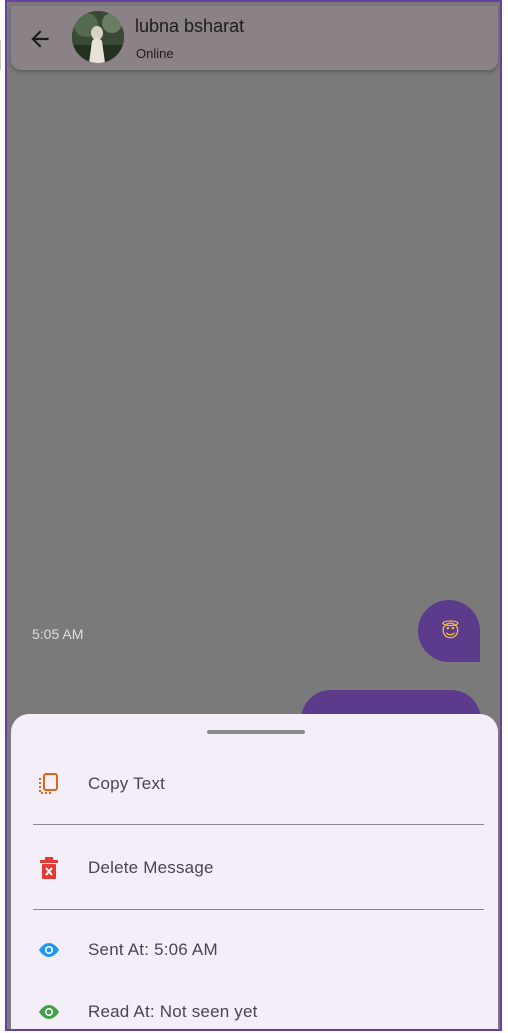 The width and height of the screenshot is (508, 1033). What do you see at coordinates (173, 1011) in the screenshot?
I see `read-at-label: Read At: Not seen yet` at bounding box center [173, 1011].